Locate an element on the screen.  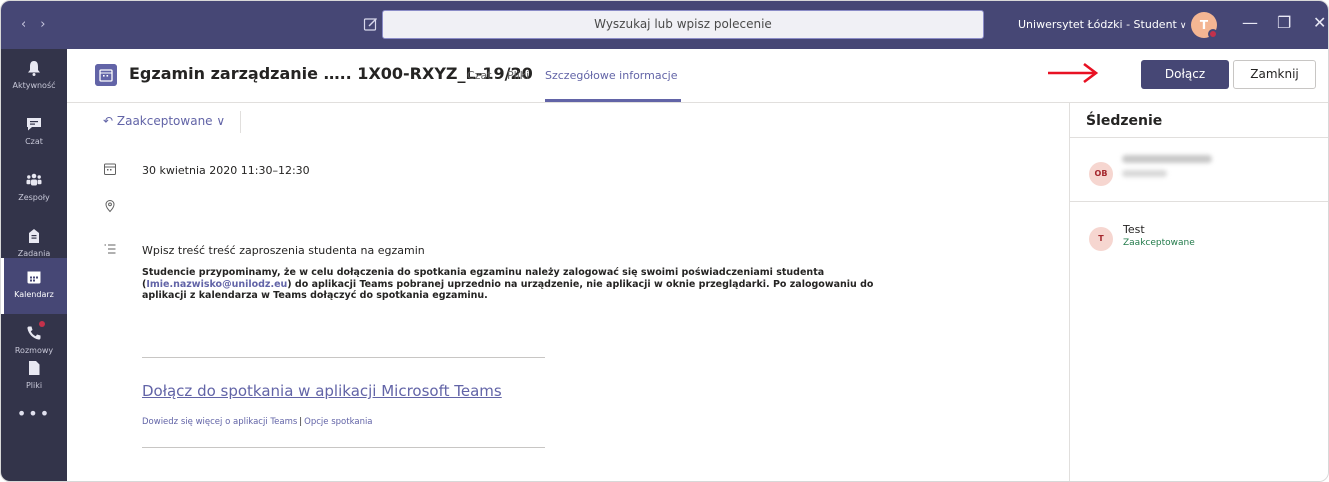
rail-item-activity: Aktywność is located at coordinates (34, 77).